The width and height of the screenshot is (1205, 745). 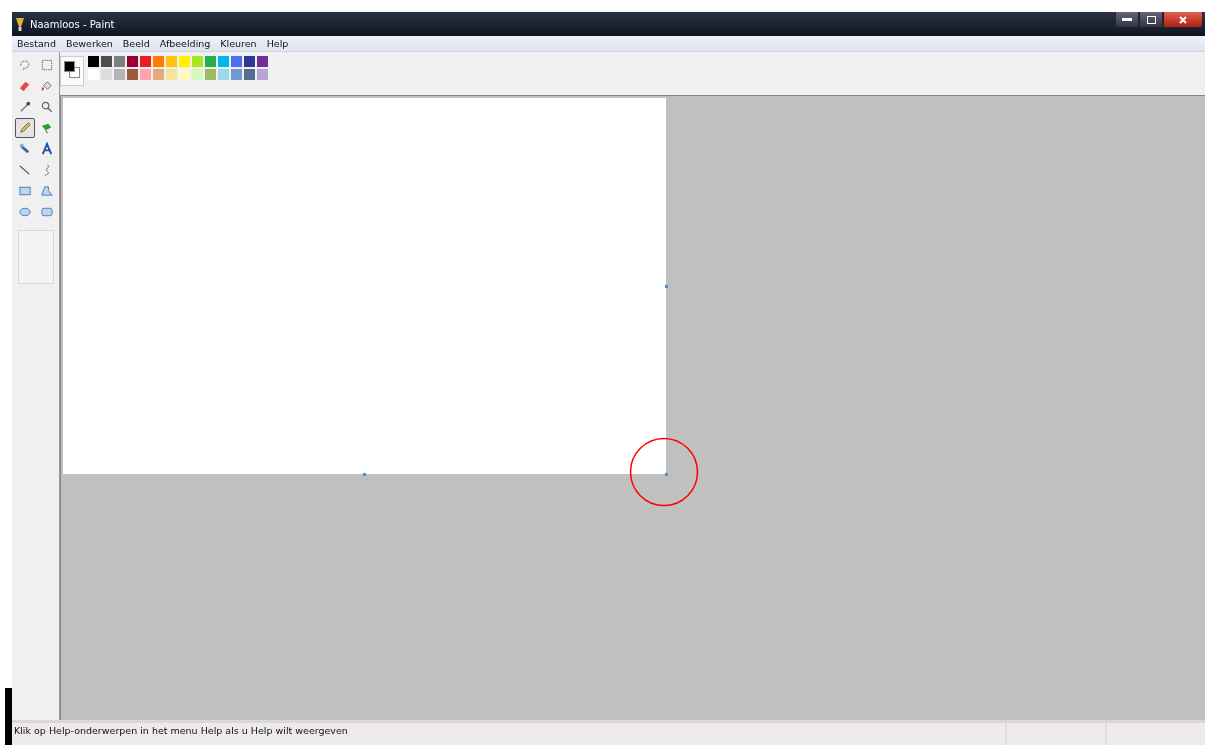 What do you see at coordinates (35, 257) in the screenshot?
I see `tool-options-panel` at bounding box center [35, 257].